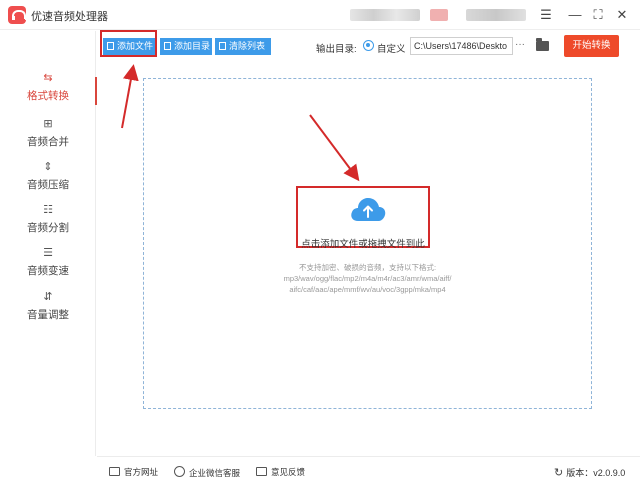  What do you see at coordinates (461, 46) in the screenshot?
I see `output-path-field: C:\Users\17486\Deskto` at bounding box center [461, 46].